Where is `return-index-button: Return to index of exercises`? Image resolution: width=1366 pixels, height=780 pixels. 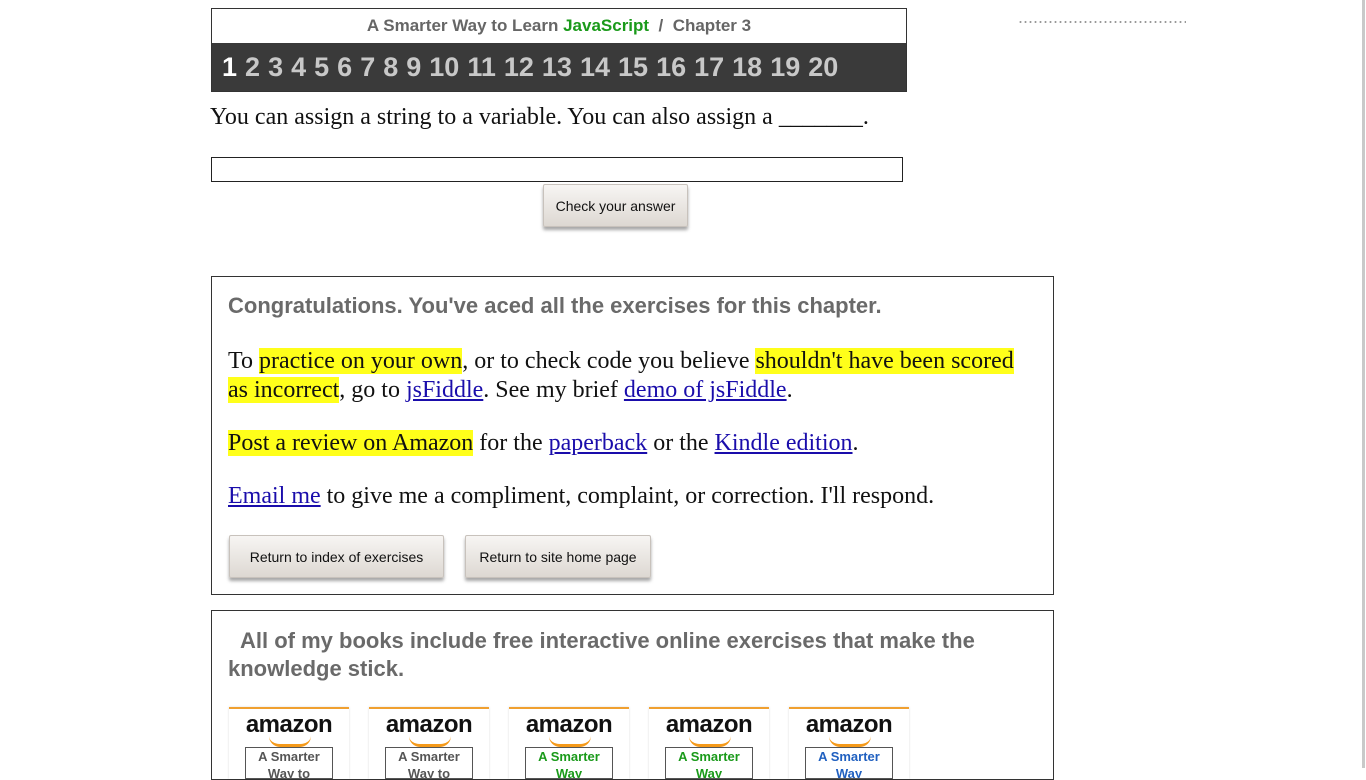
return-index-button: Return to index of exercises is located at coordinates (336, 556).